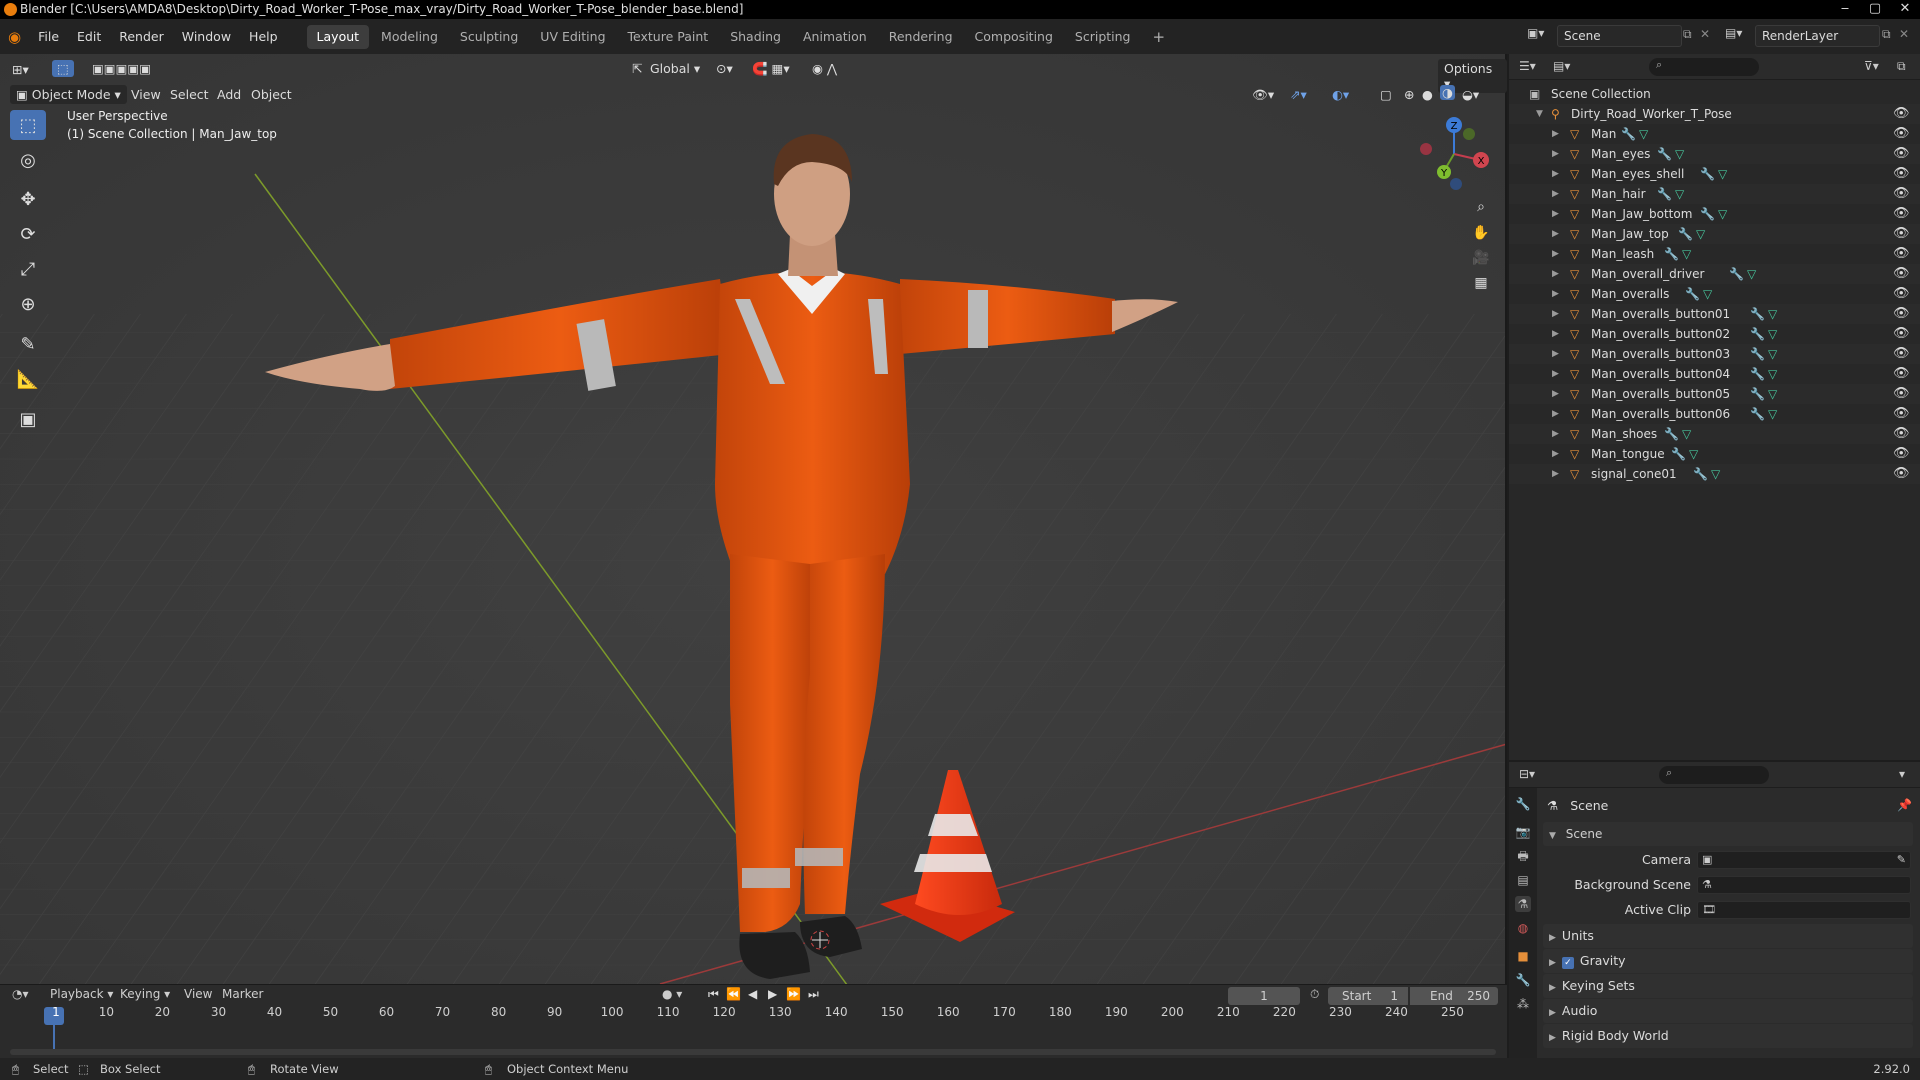  I want to click on overlays-toggle-icon: ◐▾, so click(1340, 94).